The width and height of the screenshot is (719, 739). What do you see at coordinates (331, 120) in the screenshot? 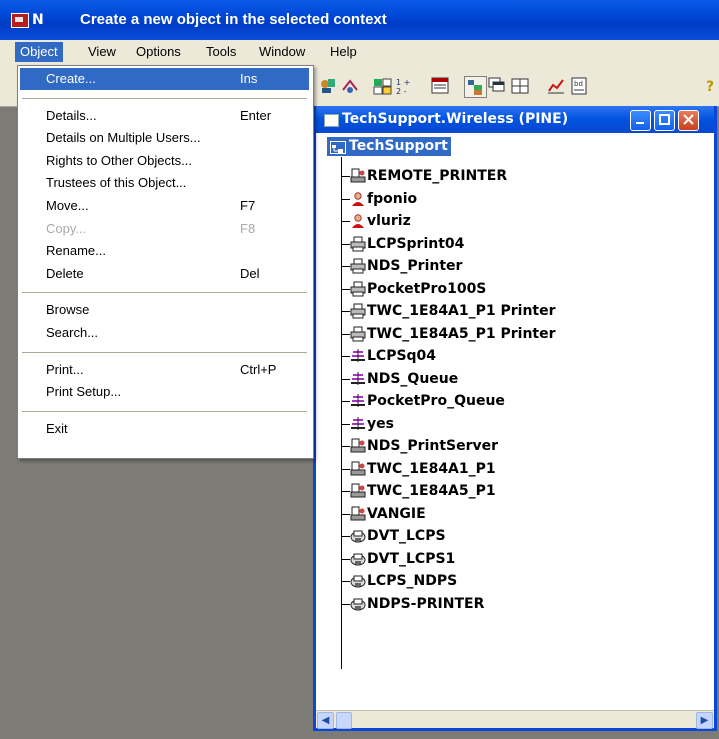
I see `browser-window-icon` at bounding box center [331, 120].